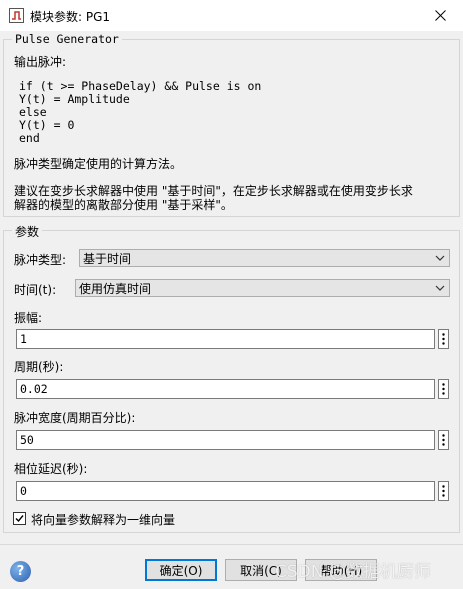 Image resolution: width=463 pixels, height=589 pixels. What do you see at coordinates (27, 231) in the screenshot?
I see `parameters-legend: 参数` at bounding box center [27, 231].